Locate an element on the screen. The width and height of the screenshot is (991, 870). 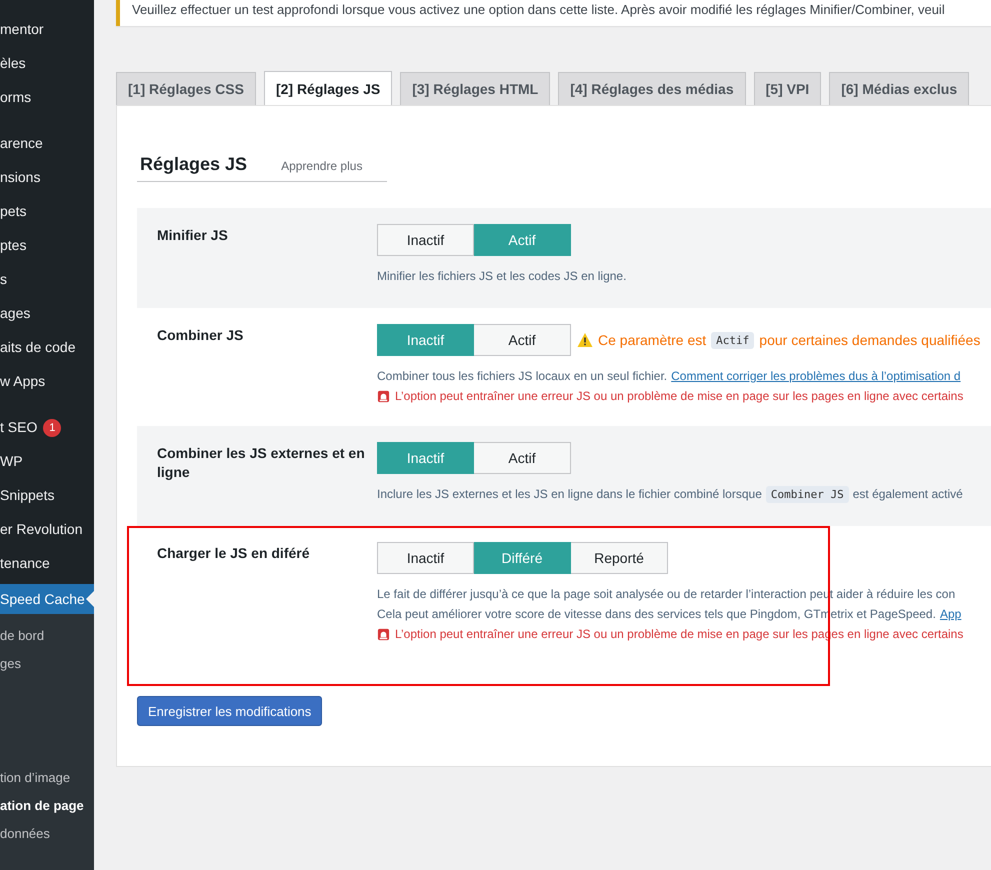
sidebar-menu-item: er Revolution is located at coordinates (47, 533).